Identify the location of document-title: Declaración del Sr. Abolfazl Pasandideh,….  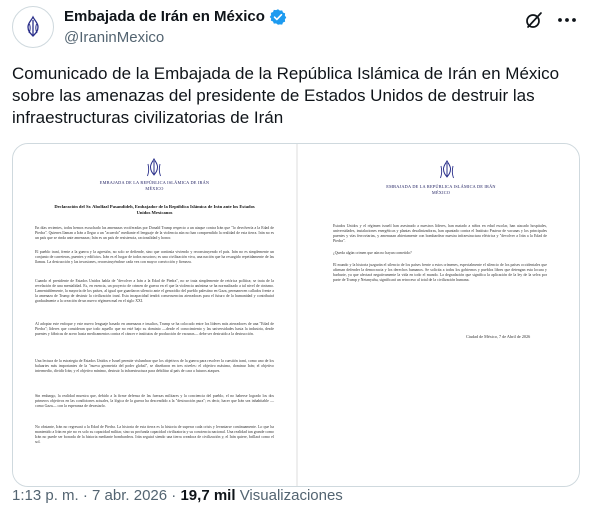
(154, 209).